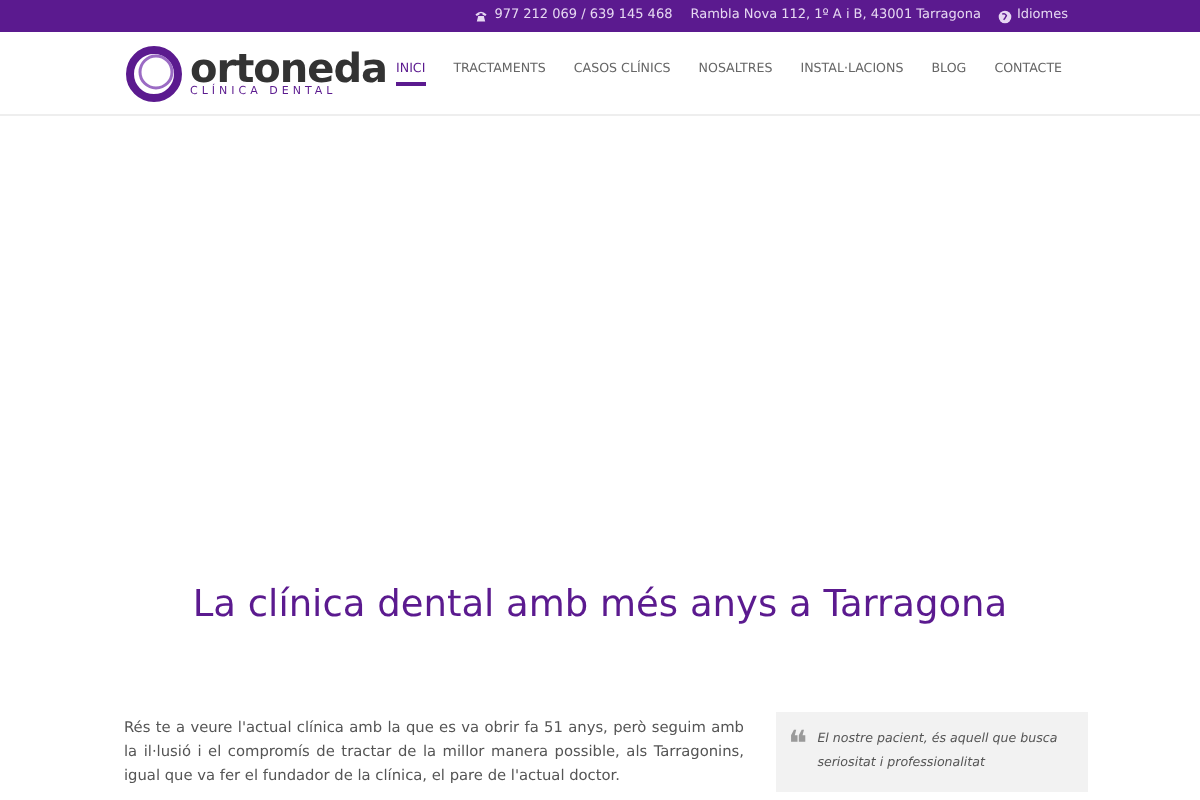 The width and height of the screenshot is (1200, 800). What do you see at coordinates (481, 16) in the screenshot?
I see `phone-icon` at bounding box center [481, 16].